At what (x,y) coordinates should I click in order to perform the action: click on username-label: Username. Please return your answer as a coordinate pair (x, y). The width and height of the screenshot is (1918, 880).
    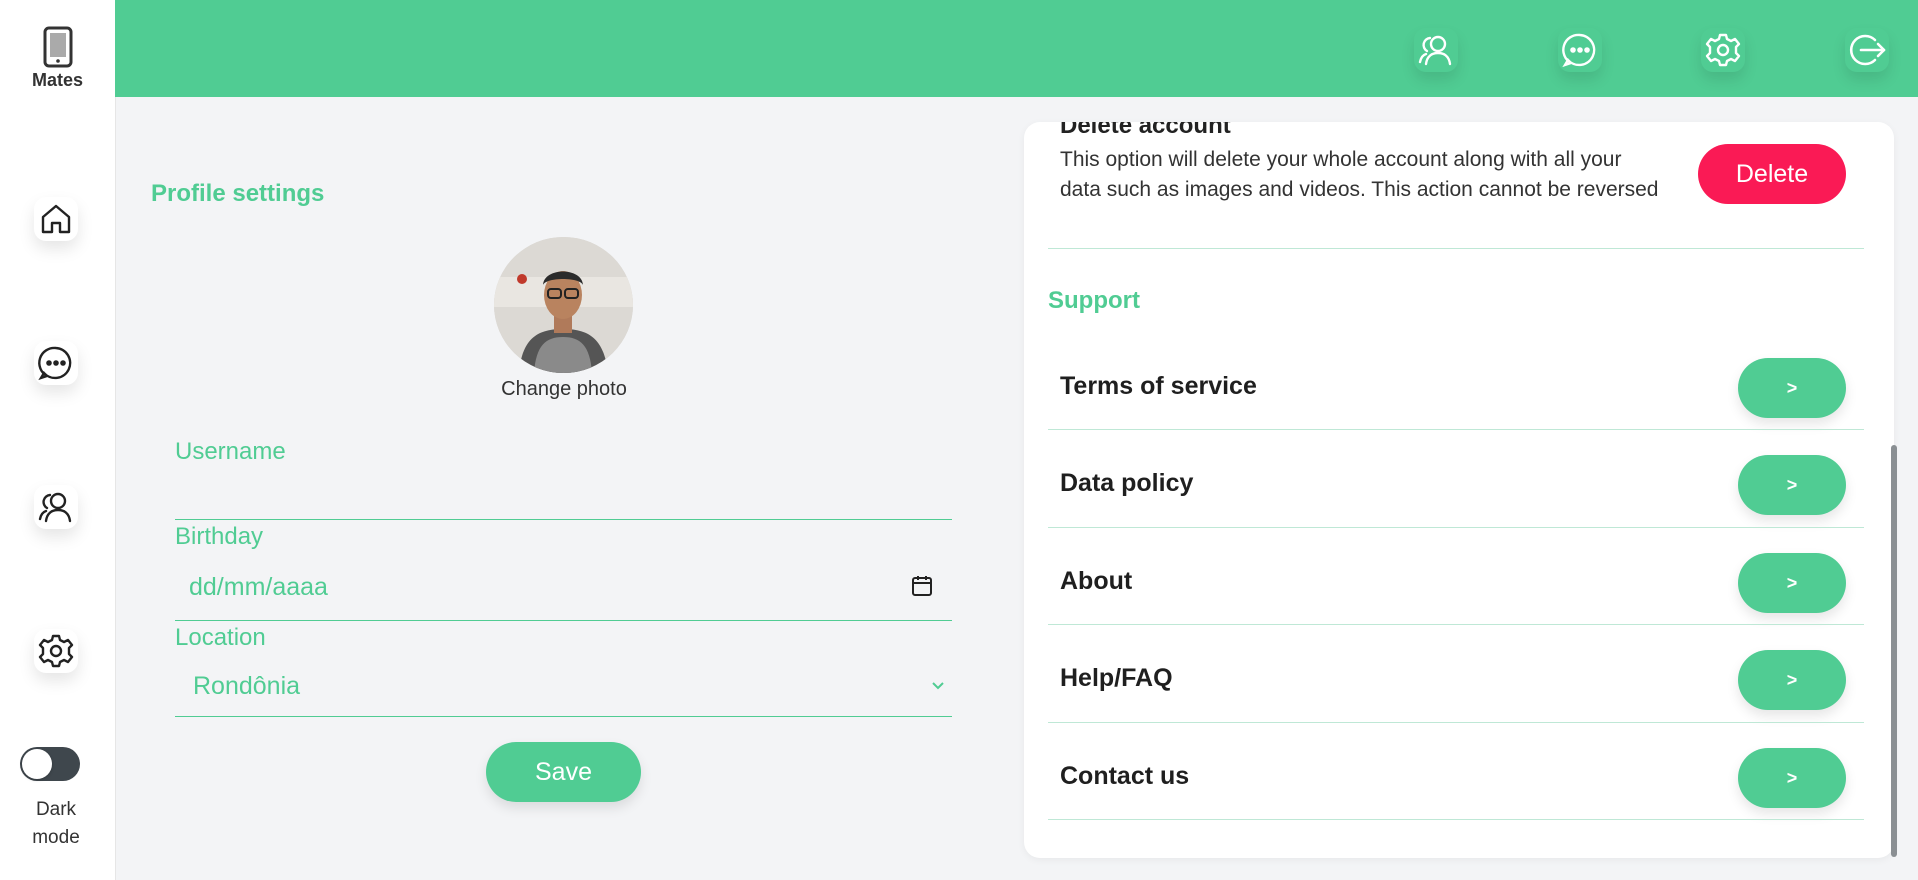
    Looking at the image, I should click on (230, 451).